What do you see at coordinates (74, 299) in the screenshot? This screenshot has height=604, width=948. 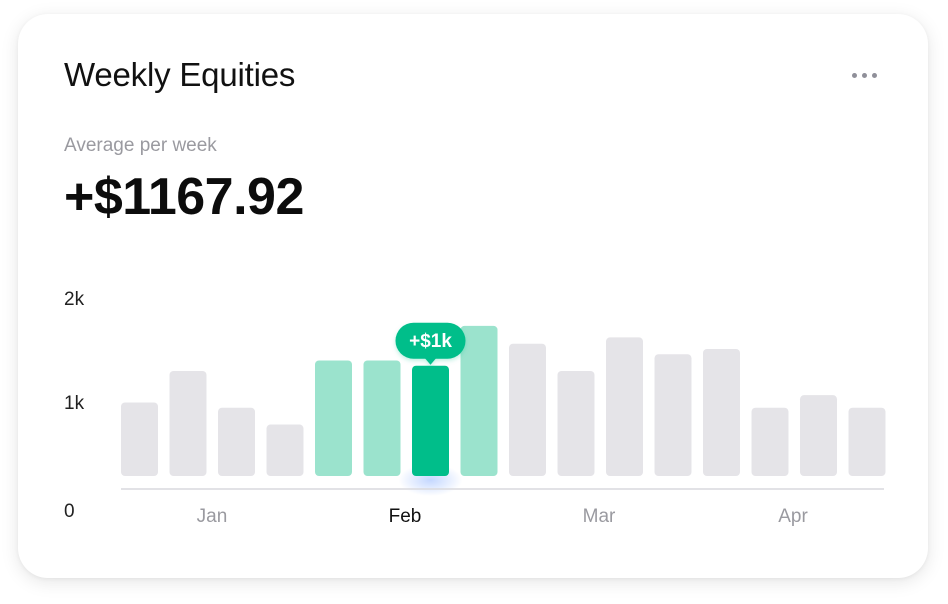 I see `y-tick-label: 2k` at bounding box center [74, 299].